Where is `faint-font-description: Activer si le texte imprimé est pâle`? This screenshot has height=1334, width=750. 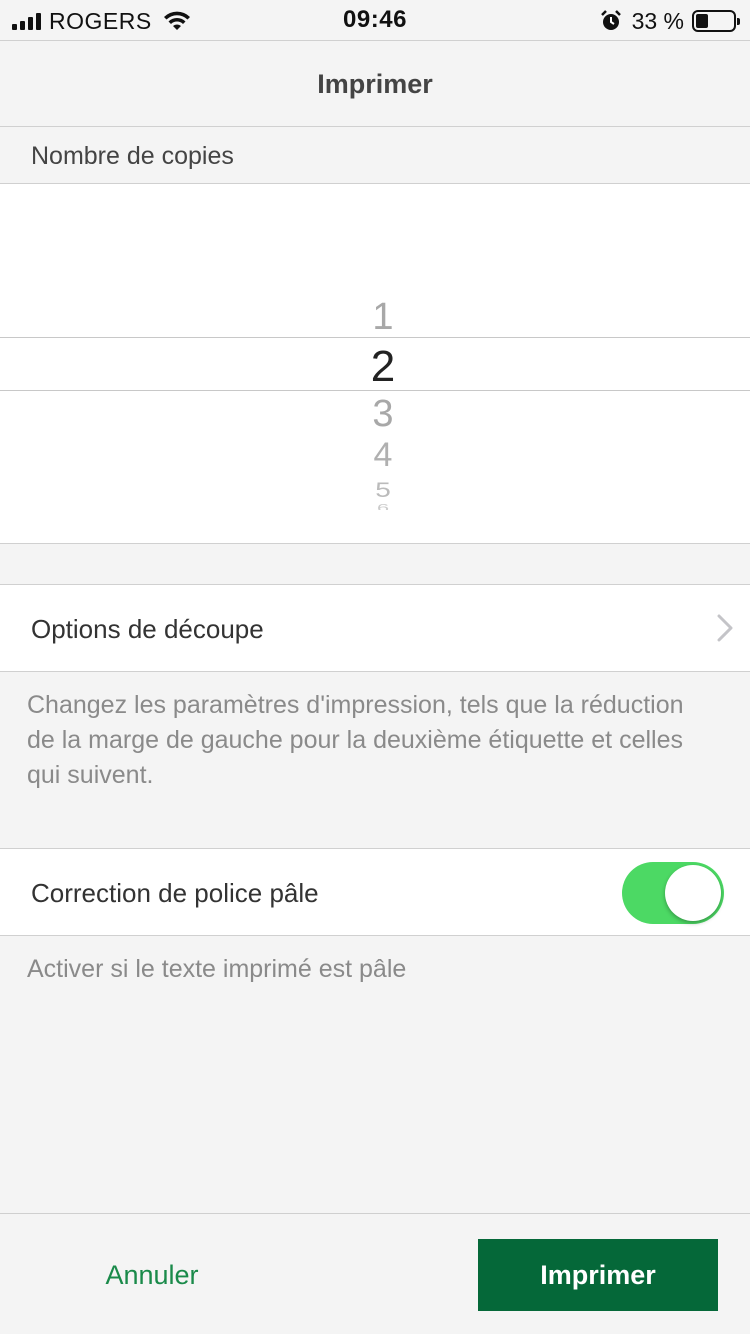
faint-font-description: Activer si le texte imprimé est pâle is located at coordinates (217, 969).